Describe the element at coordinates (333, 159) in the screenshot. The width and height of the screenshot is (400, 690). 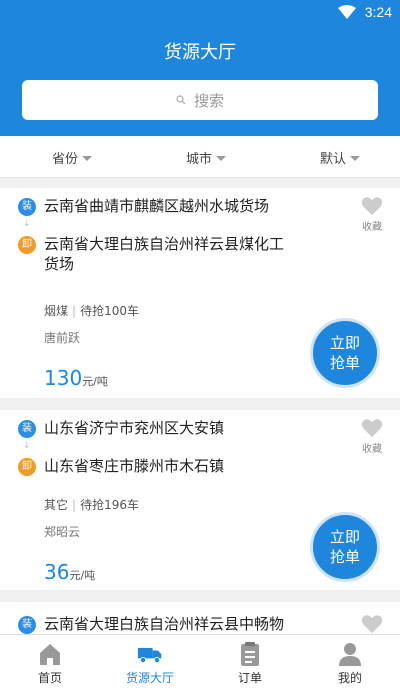
I see `filter-sort-label: 默认` at that location.